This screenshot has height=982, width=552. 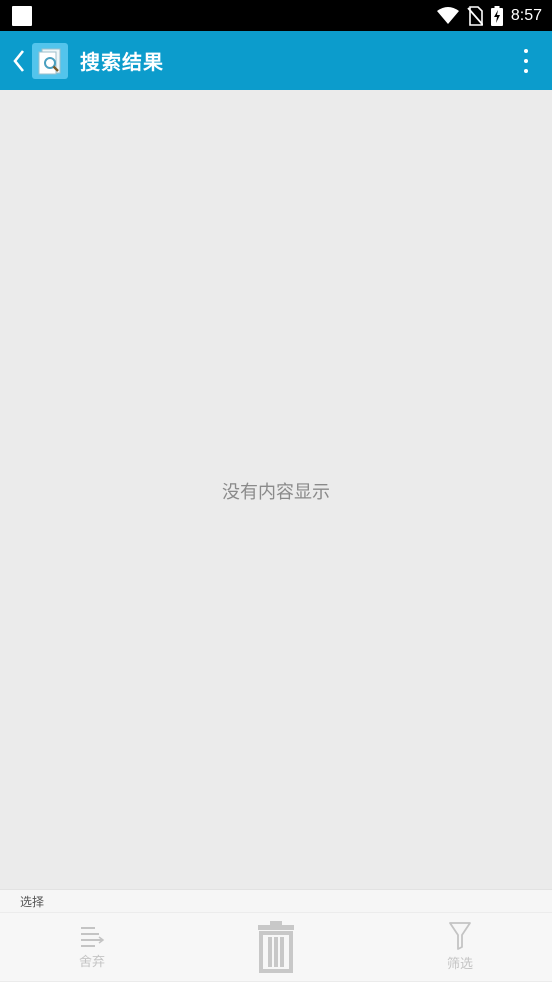 I want to click on trash-icon, so click(x=276, y=947).